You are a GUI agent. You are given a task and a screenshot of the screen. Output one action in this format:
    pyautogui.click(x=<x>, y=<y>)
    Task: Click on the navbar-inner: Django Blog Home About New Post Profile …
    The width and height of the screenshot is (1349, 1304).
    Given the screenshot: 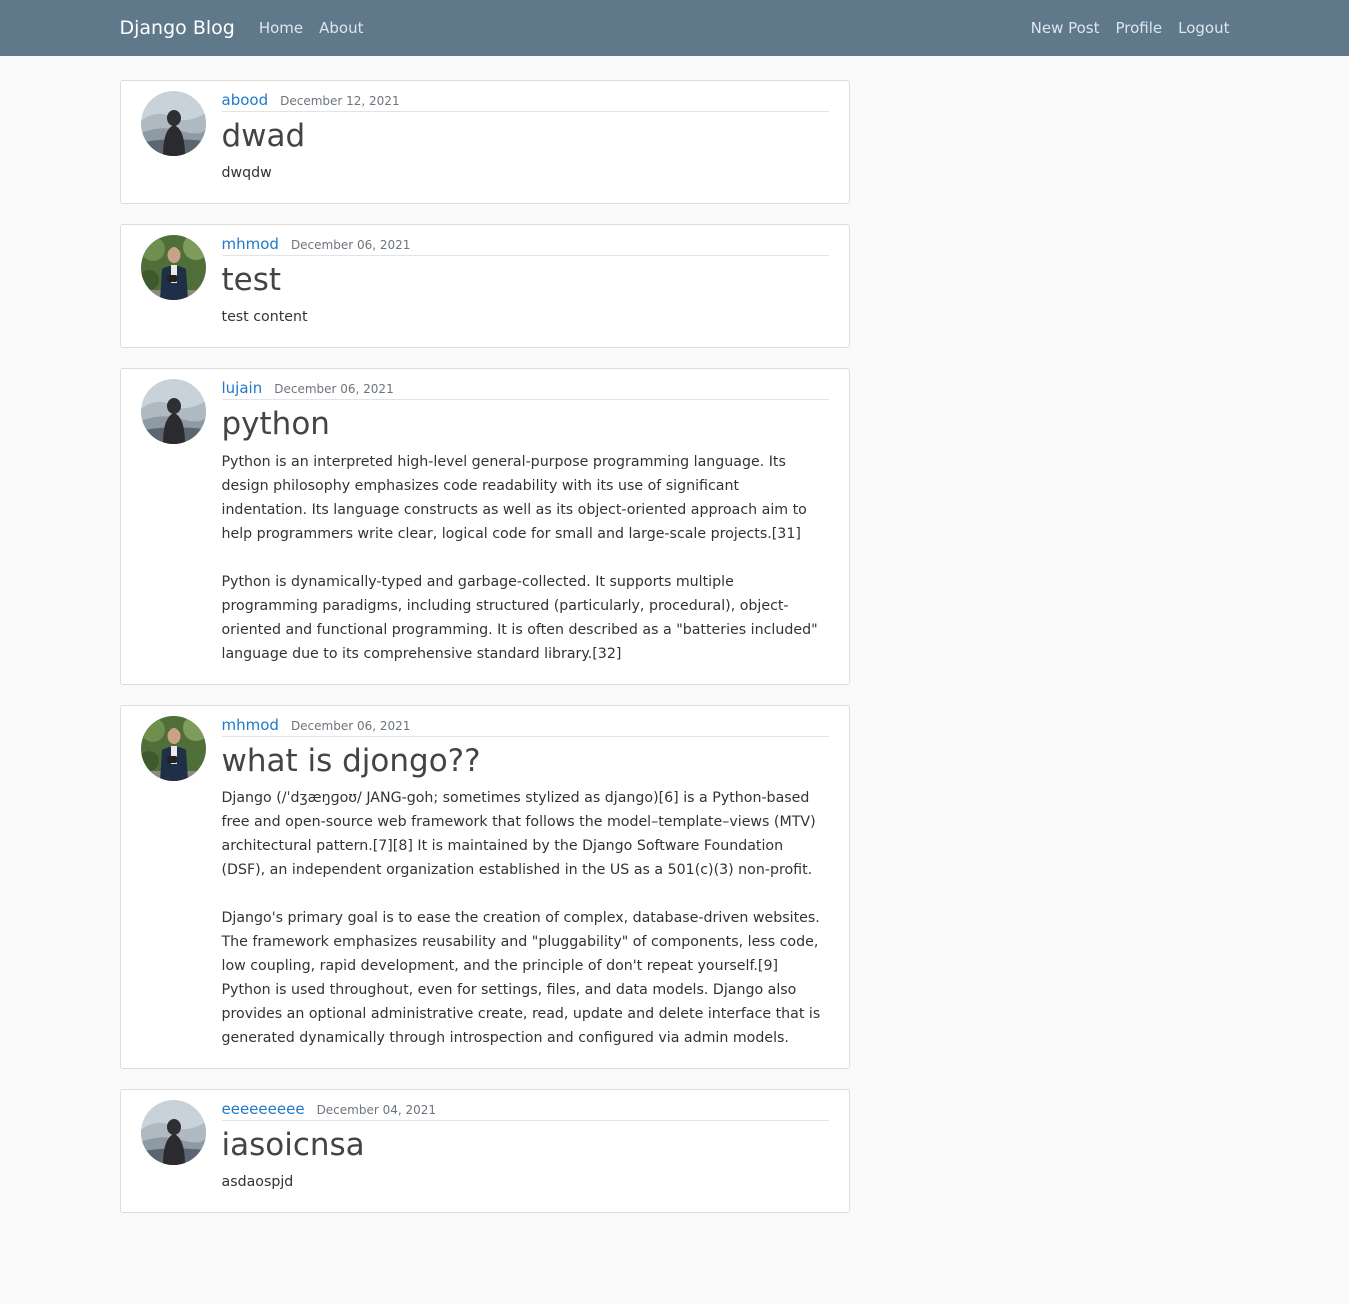 What is the action you would take?
    pyautogui.click(x=675, y=28)
    